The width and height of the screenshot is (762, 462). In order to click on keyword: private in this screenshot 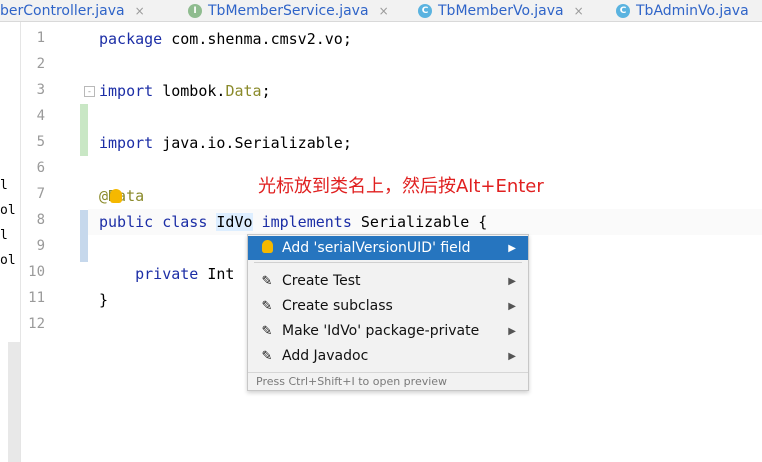, I will do `click(167, 274)`.